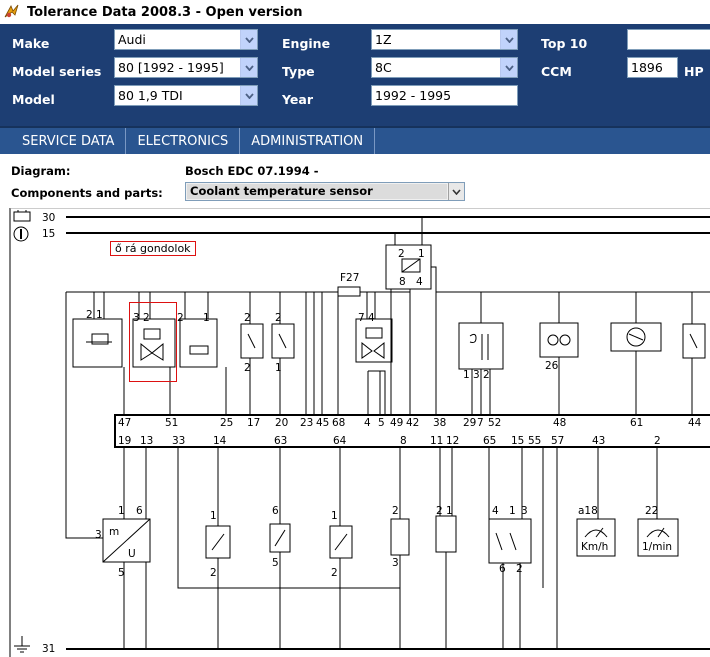  I want to click on ecu-top-pin-label: 17, so click(253, 423).